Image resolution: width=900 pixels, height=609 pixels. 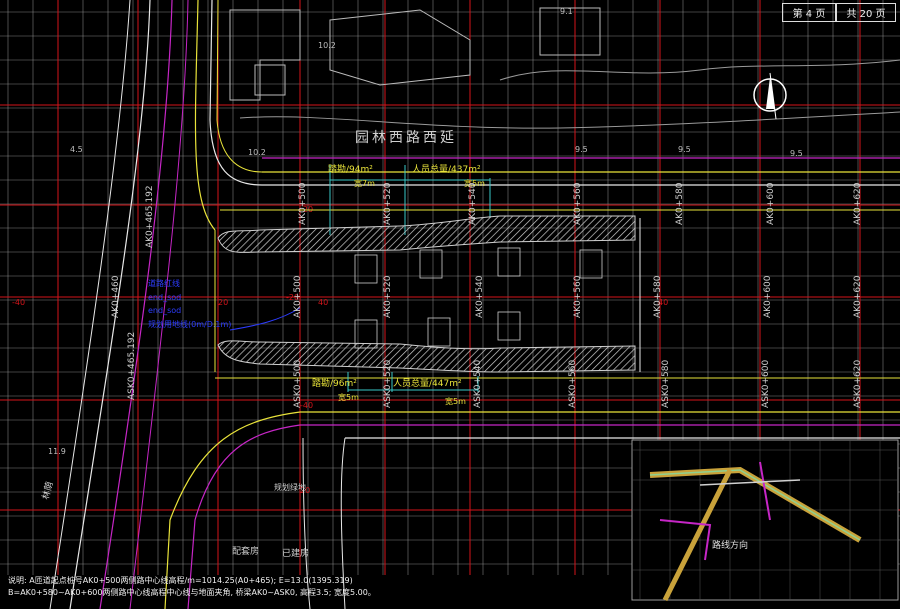 What do you see at coordinates (446, 169) in the screenshot?
I see `area-label: 人员总量/437m²` at bounding box center [446, 169].